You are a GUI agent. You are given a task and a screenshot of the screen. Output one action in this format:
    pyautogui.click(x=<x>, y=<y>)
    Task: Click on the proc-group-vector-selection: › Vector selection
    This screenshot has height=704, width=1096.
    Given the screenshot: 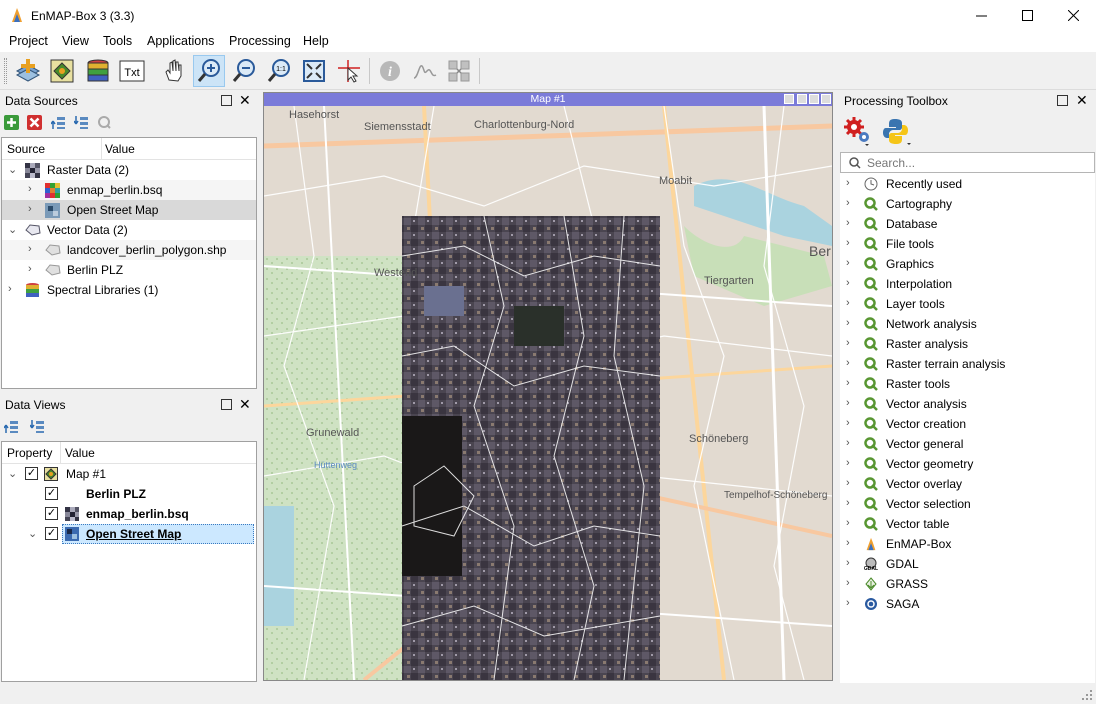 What is the action you would take?
    pyautogui.click(x=967, y=504)
    